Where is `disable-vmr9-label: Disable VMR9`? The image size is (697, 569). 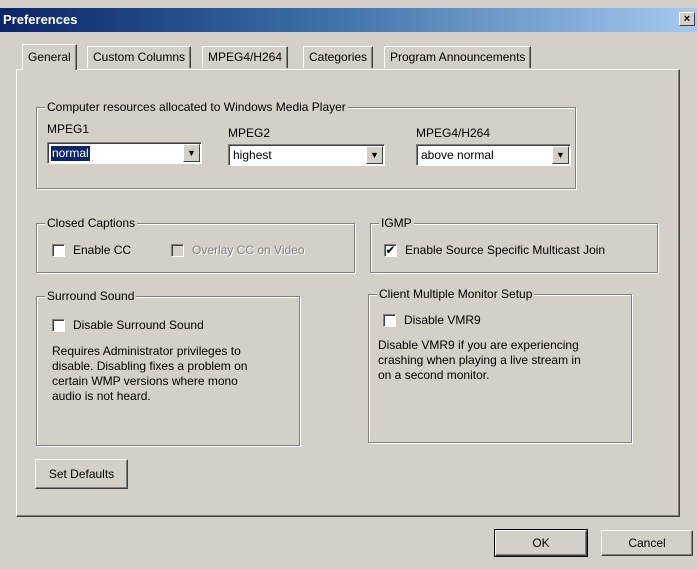
disable-vmr9-label: Disable VMR9 is located at coordinates (442, 320).